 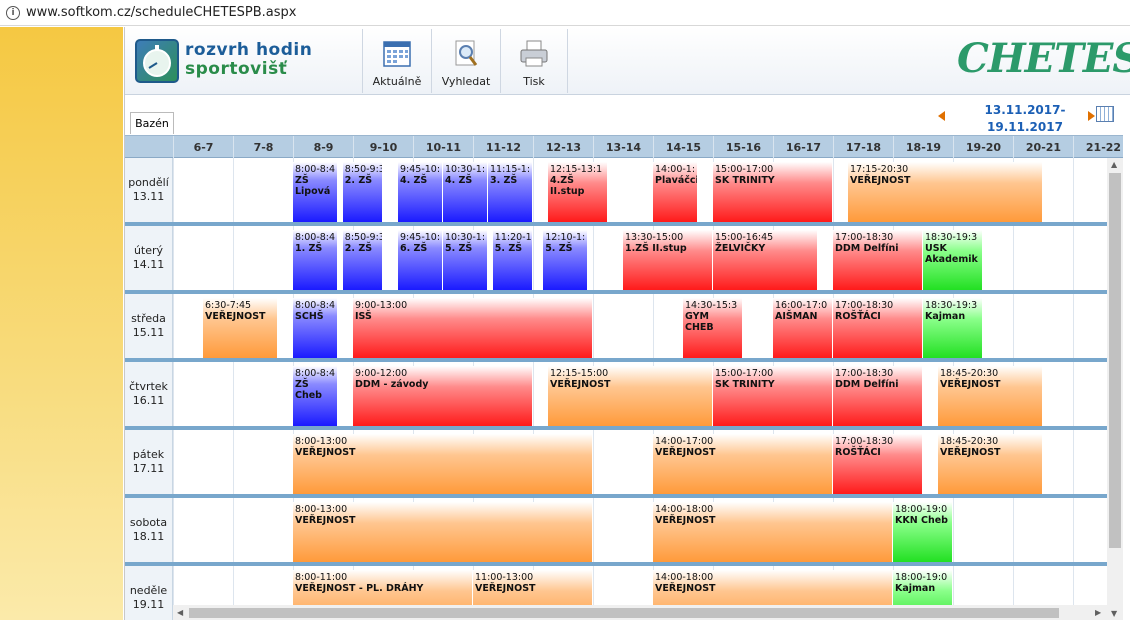 What do you see at coordinates (13, 12) in the screenshot?
I see `info-icon: i` at bounding box center [13, 12].